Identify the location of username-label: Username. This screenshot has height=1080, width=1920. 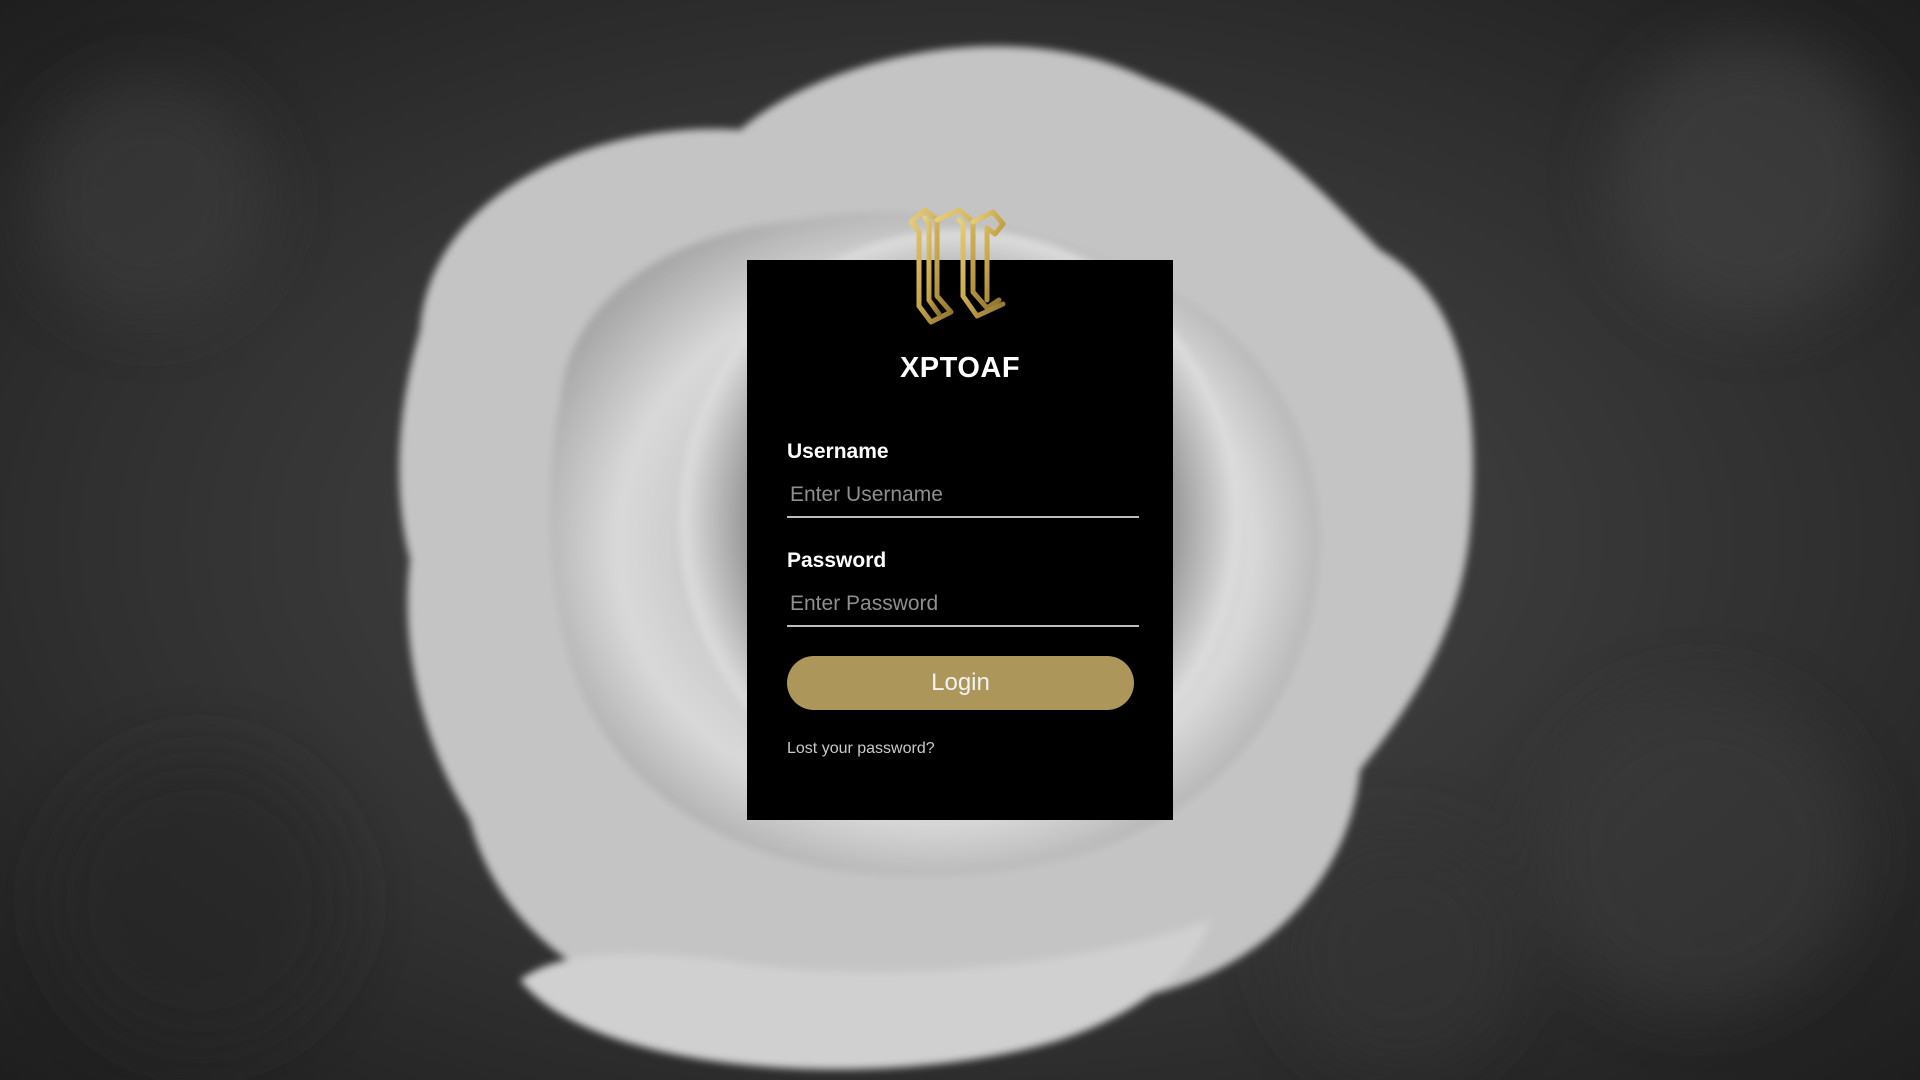
(838, 451).